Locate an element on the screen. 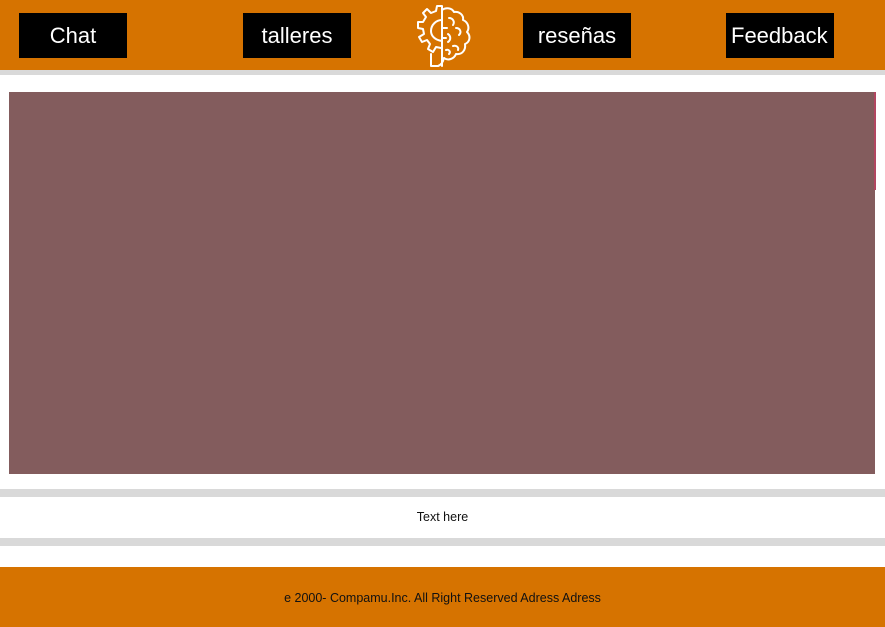  nav-chat-button: Chat is located at coordinates (73, 35).